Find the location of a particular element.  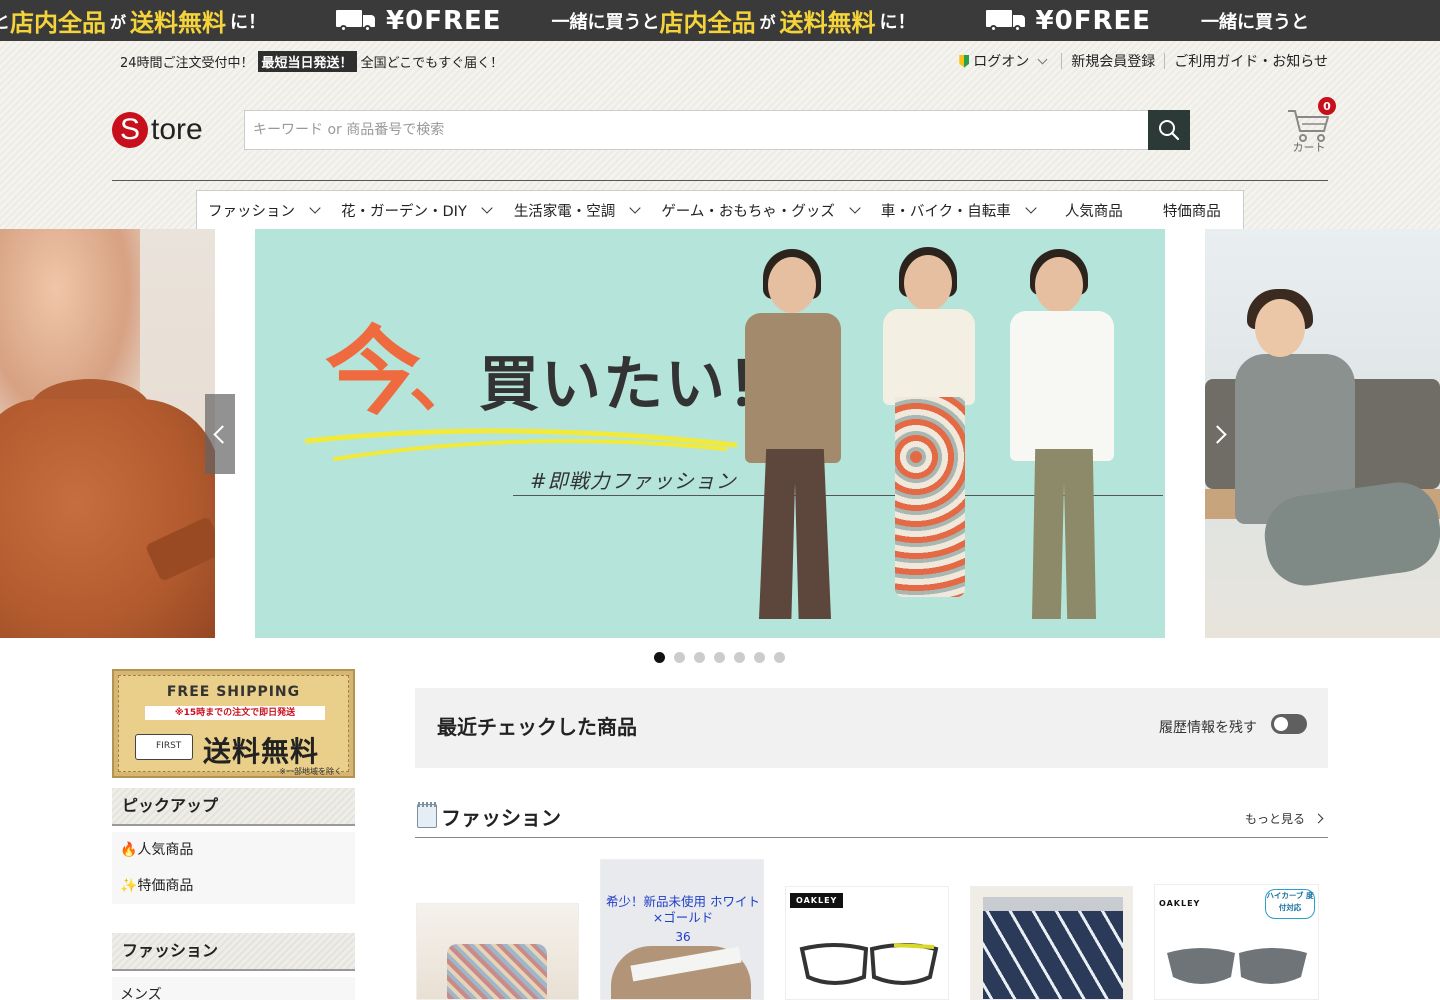

carousel-prev-button is located at coordinates (220, 434).